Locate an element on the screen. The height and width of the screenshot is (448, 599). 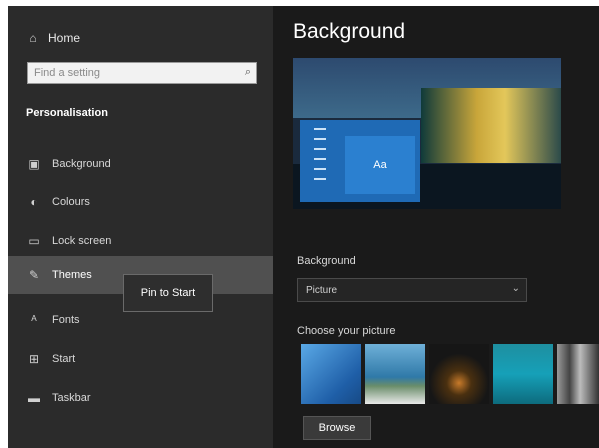
lock-screen-icon: ▭ is located at coordinates (34, 241).